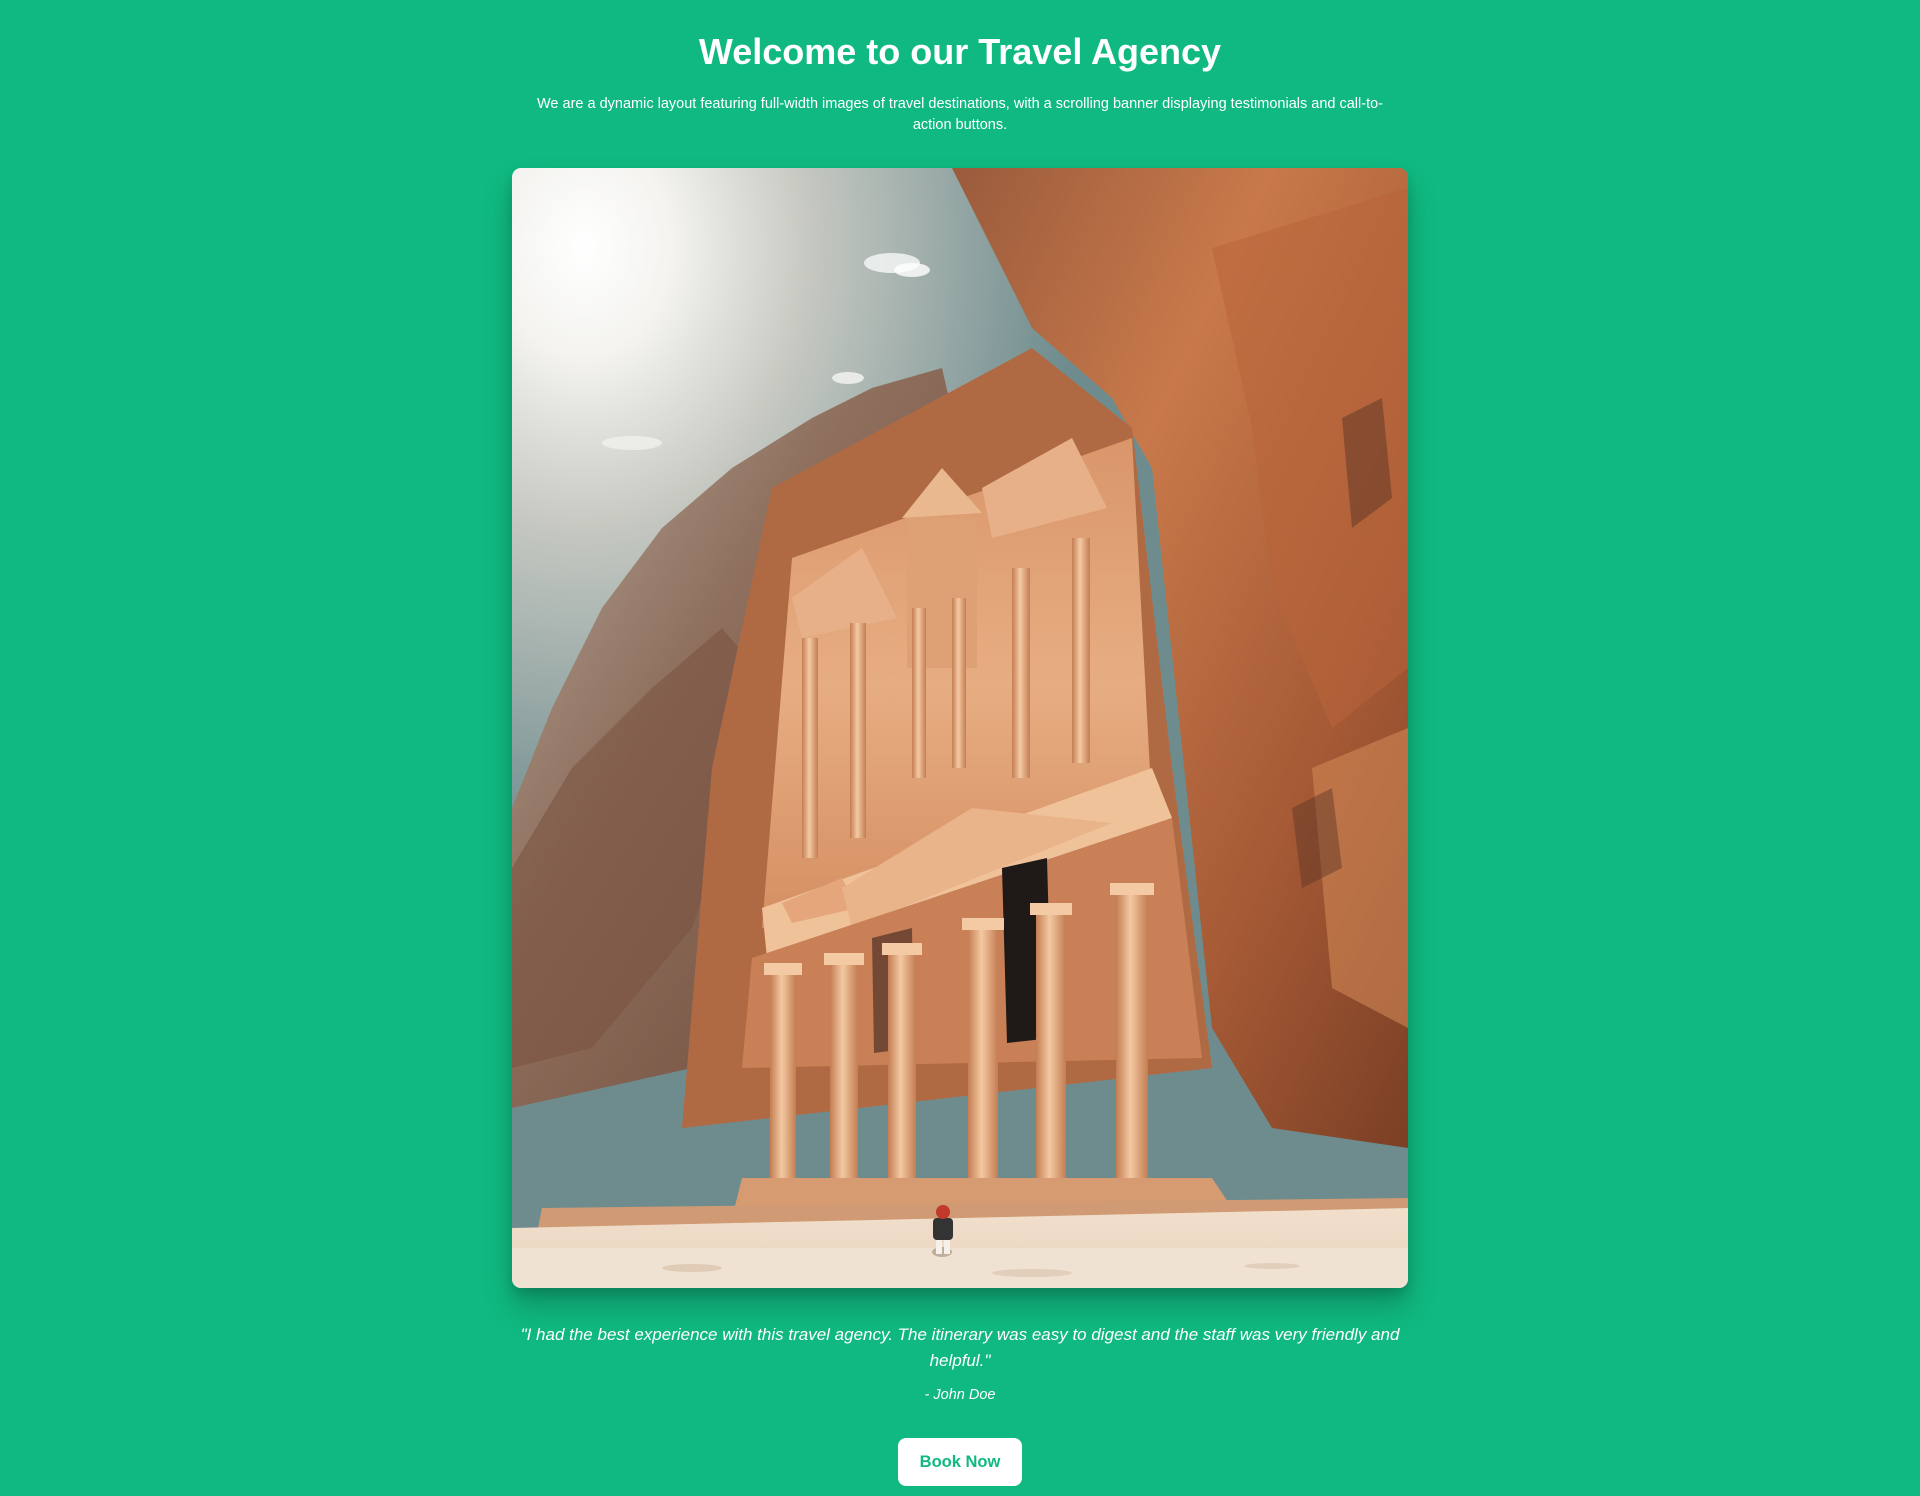 The image size is (1920, 1496). Describe the element at coordinates (960, 1395) in the screenshot. I see `testimonial-author: - John Doe` at that location.